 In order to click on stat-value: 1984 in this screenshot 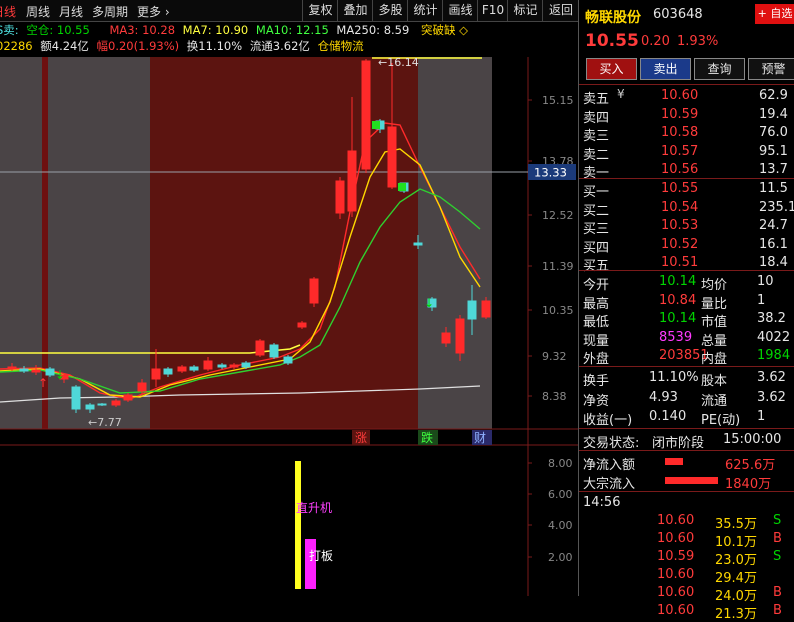, I will do `click(774, 355)`.